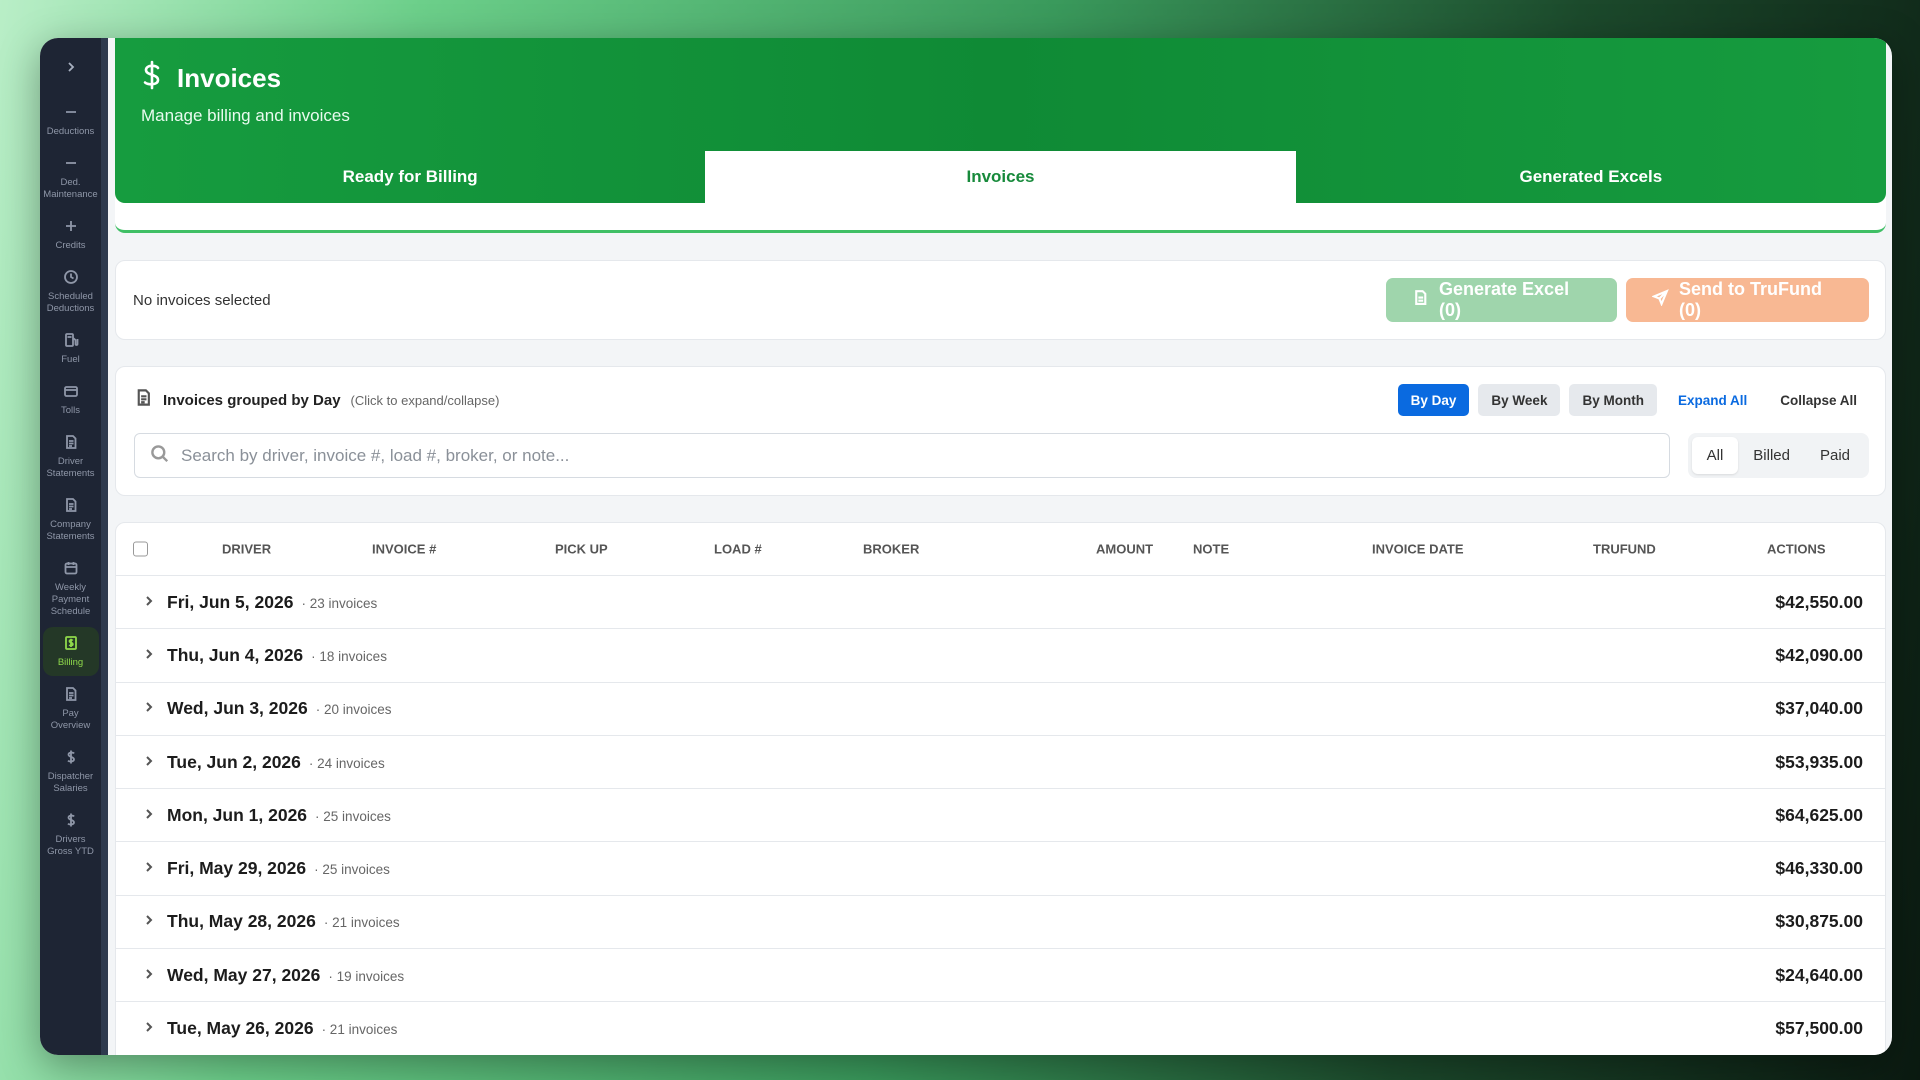  What do you see at coordinates (202, 300) in the screenshot?
I see `selection-status: No invoices selected` at bounding box center [202, 300].